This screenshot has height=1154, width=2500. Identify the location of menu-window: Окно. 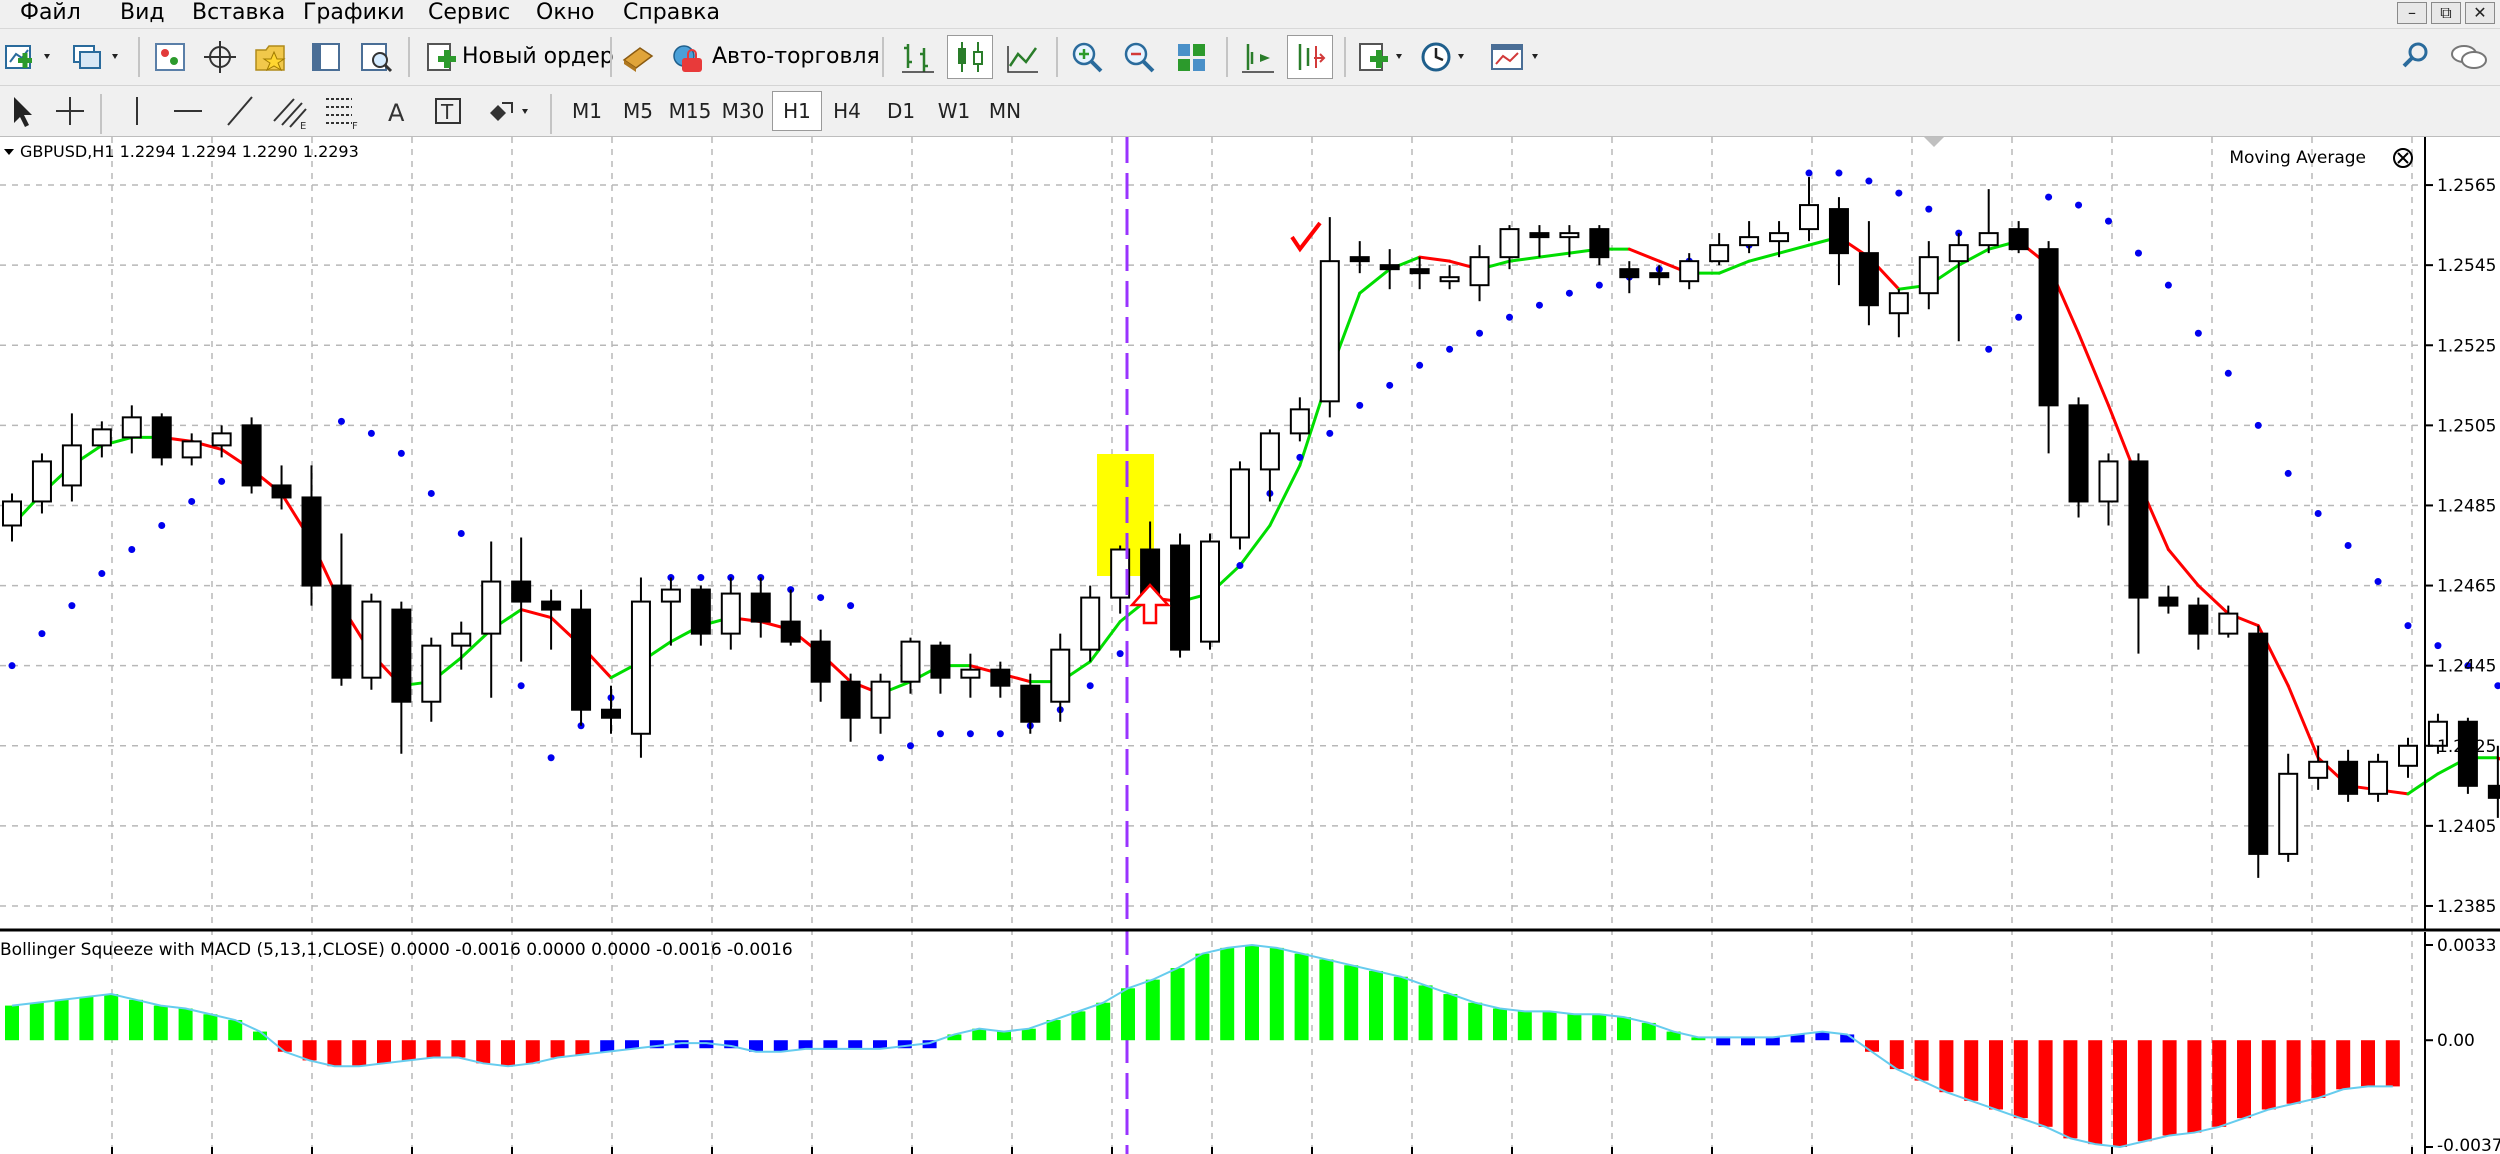
(565, 14).